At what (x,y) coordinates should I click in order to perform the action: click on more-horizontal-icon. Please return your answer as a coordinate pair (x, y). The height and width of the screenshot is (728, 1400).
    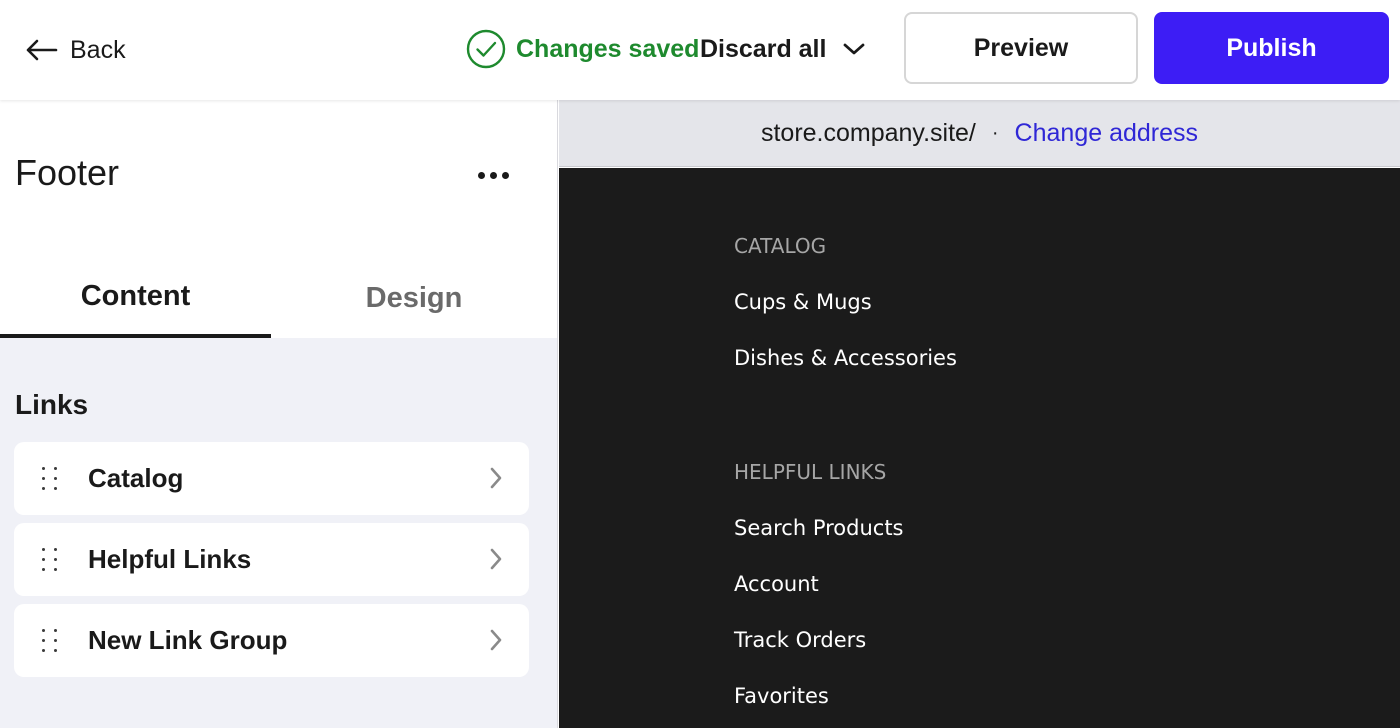
    Looking at the image, I should click on (493, 175).